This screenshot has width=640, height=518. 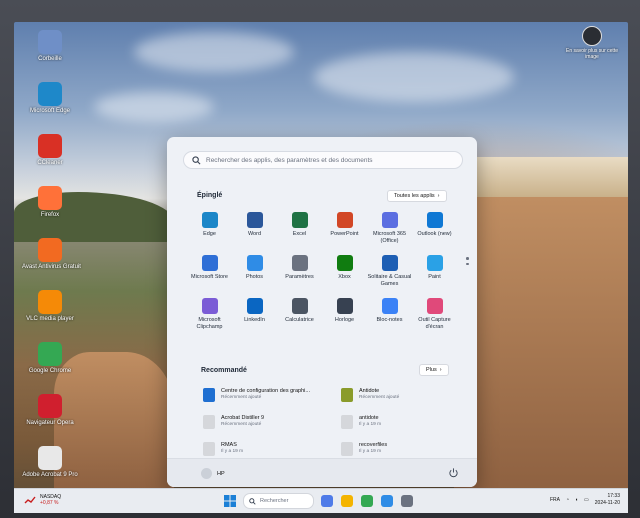 I want to click on recommended-item: antidote Il y a 19 m, so click(x=361, y=422).